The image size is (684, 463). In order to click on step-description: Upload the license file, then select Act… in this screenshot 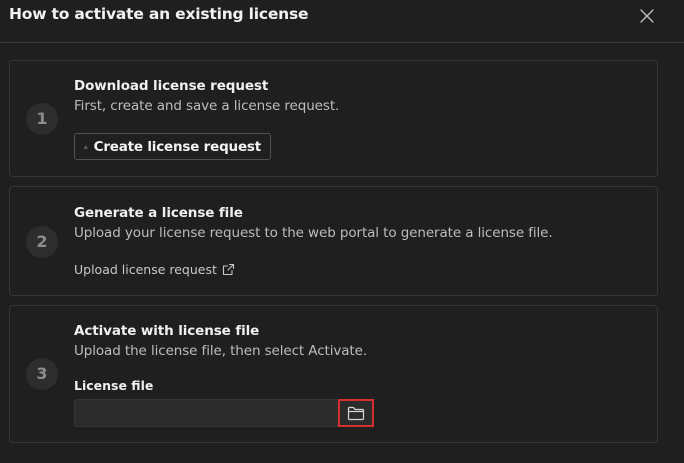, I will do `click(221, 351)`.